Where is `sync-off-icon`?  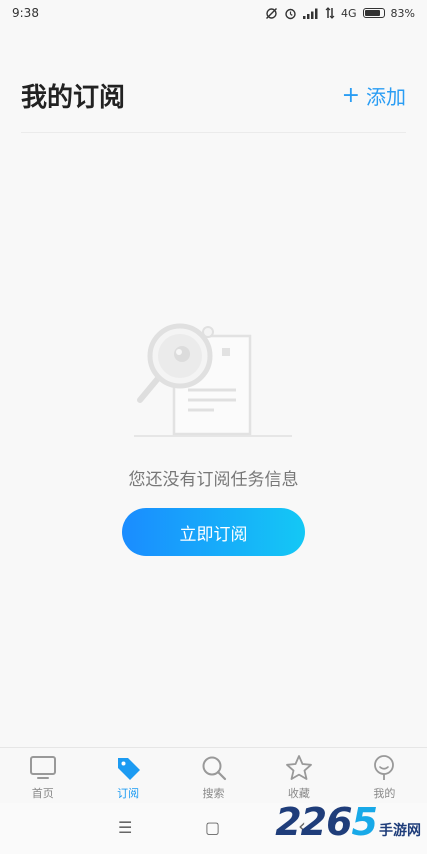 sync-off-icon is located at coordinates (272, 13).